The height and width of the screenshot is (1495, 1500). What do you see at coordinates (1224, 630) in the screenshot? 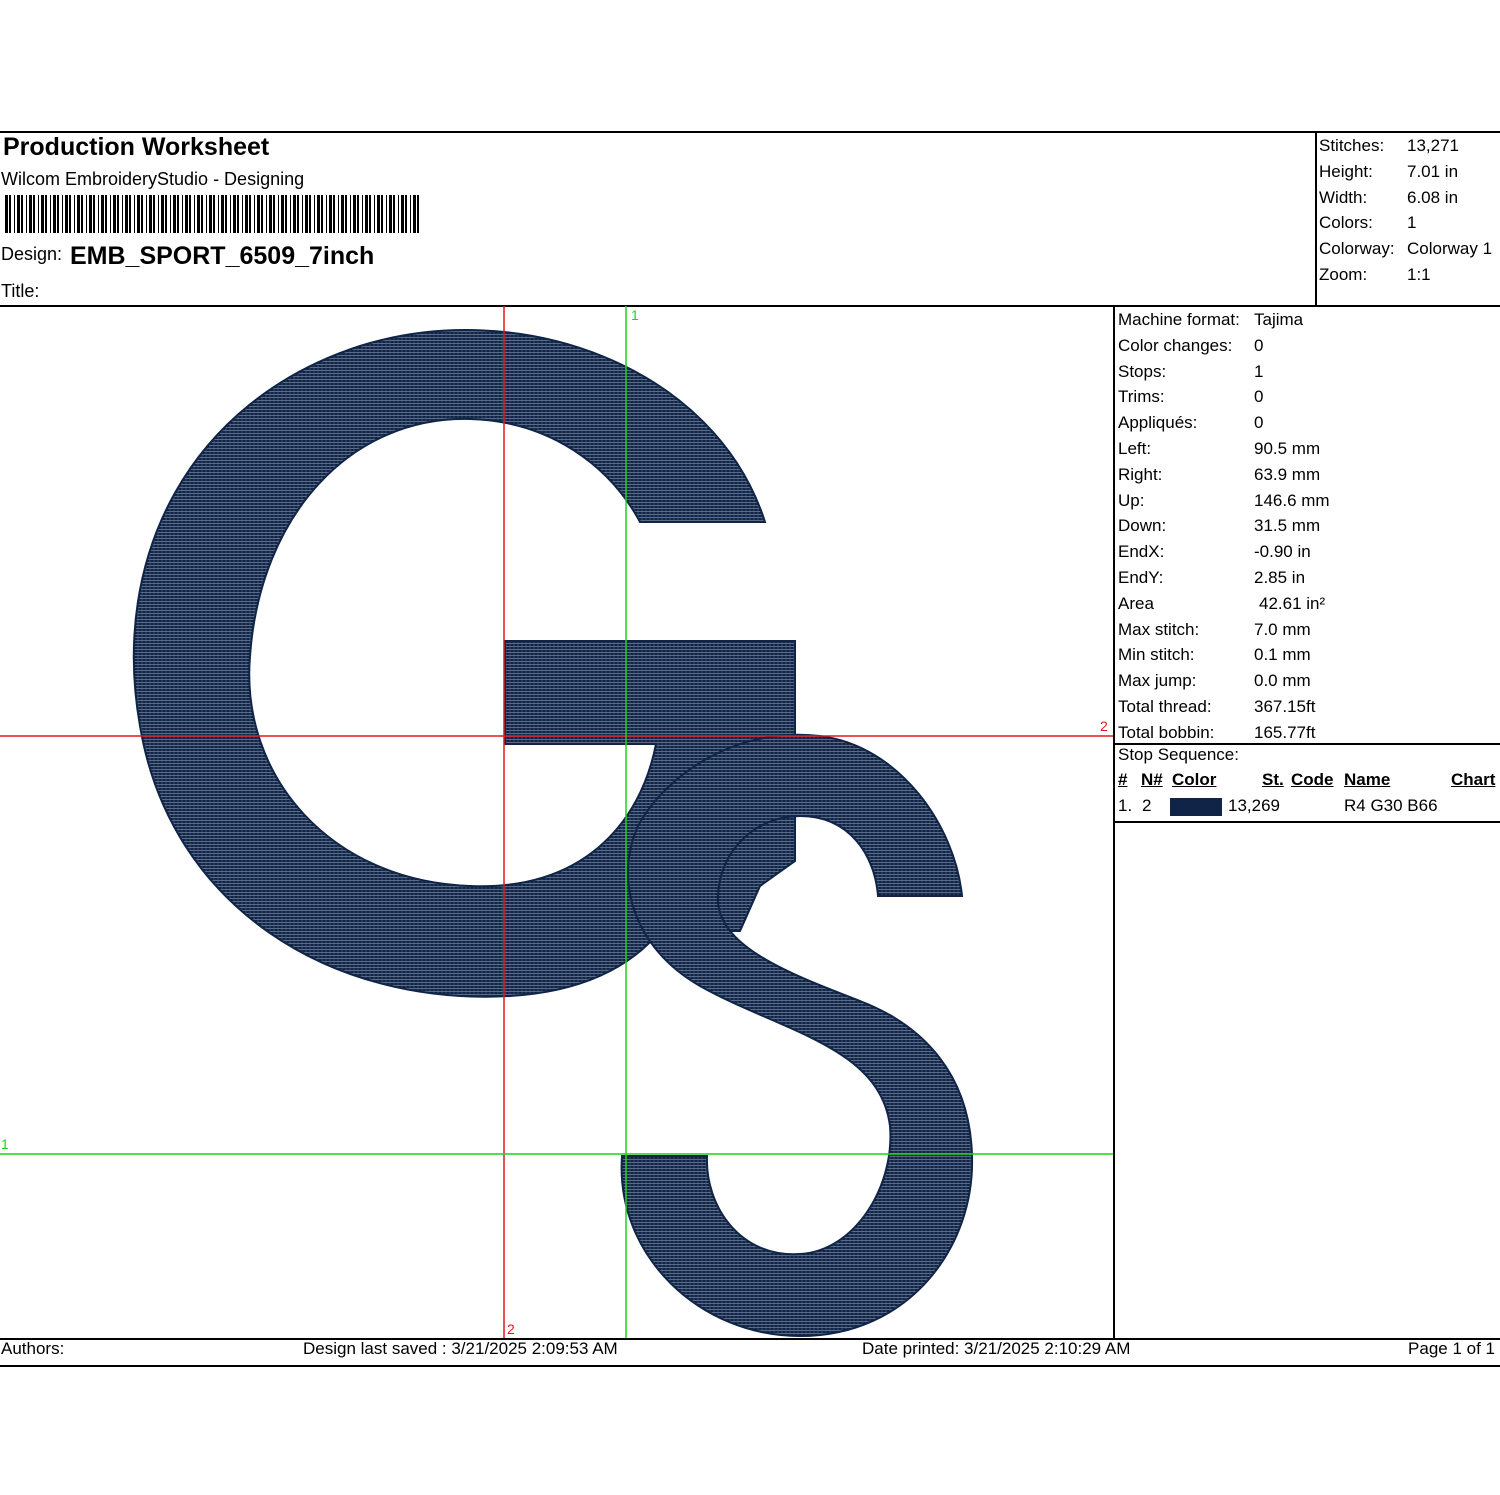
I see `detail-row: Max stitch: 7.0 mm` at bounding box center [1224, 630].